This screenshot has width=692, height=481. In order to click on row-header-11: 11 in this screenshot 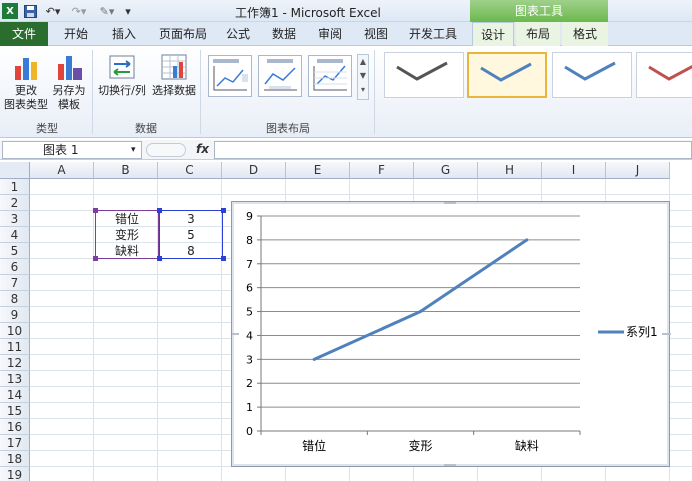, I will do `click(15, 347)`.